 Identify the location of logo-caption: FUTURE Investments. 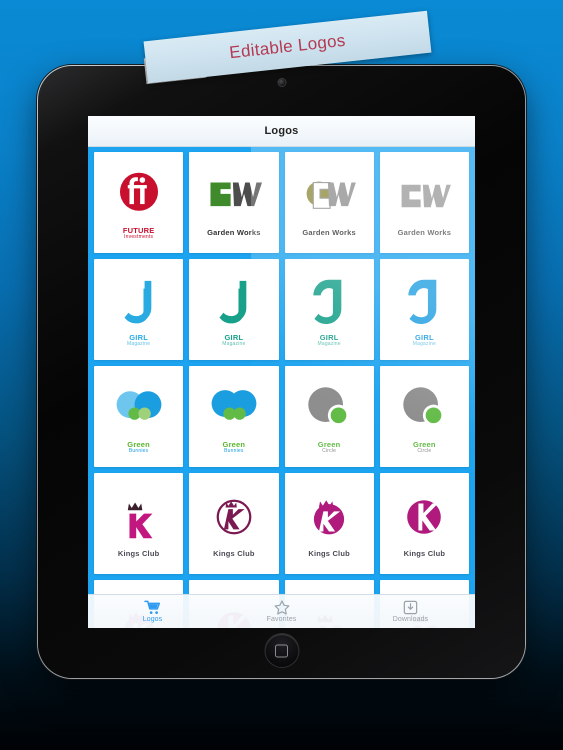
(139, 233).